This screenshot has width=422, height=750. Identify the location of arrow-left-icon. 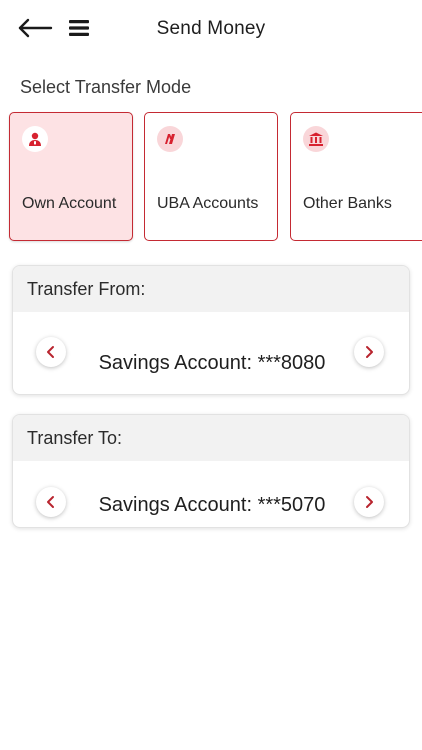
(35, 28).